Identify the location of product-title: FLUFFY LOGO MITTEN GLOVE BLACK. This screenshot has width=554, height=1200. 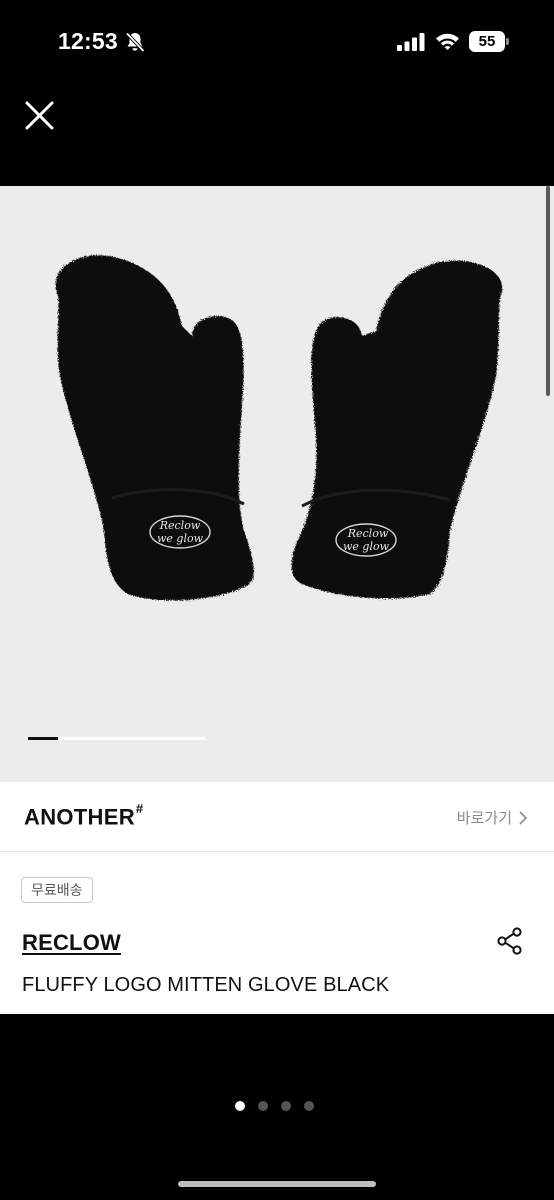
(206, 985).